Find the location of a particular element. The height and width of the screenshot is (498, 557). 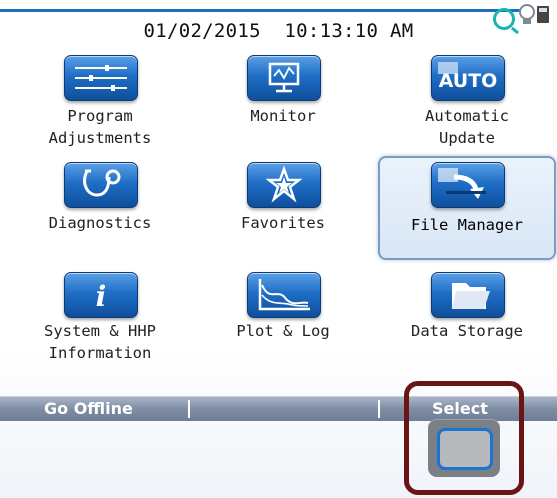

status-icons is located at coordinates (523, 16).